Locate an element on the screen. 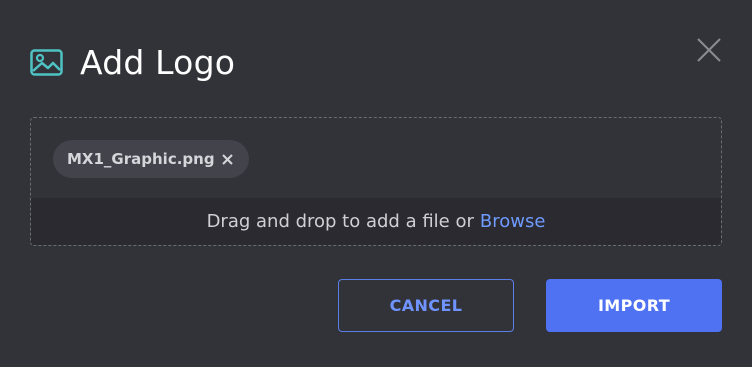  close-button is located at coordinates (709, 50).